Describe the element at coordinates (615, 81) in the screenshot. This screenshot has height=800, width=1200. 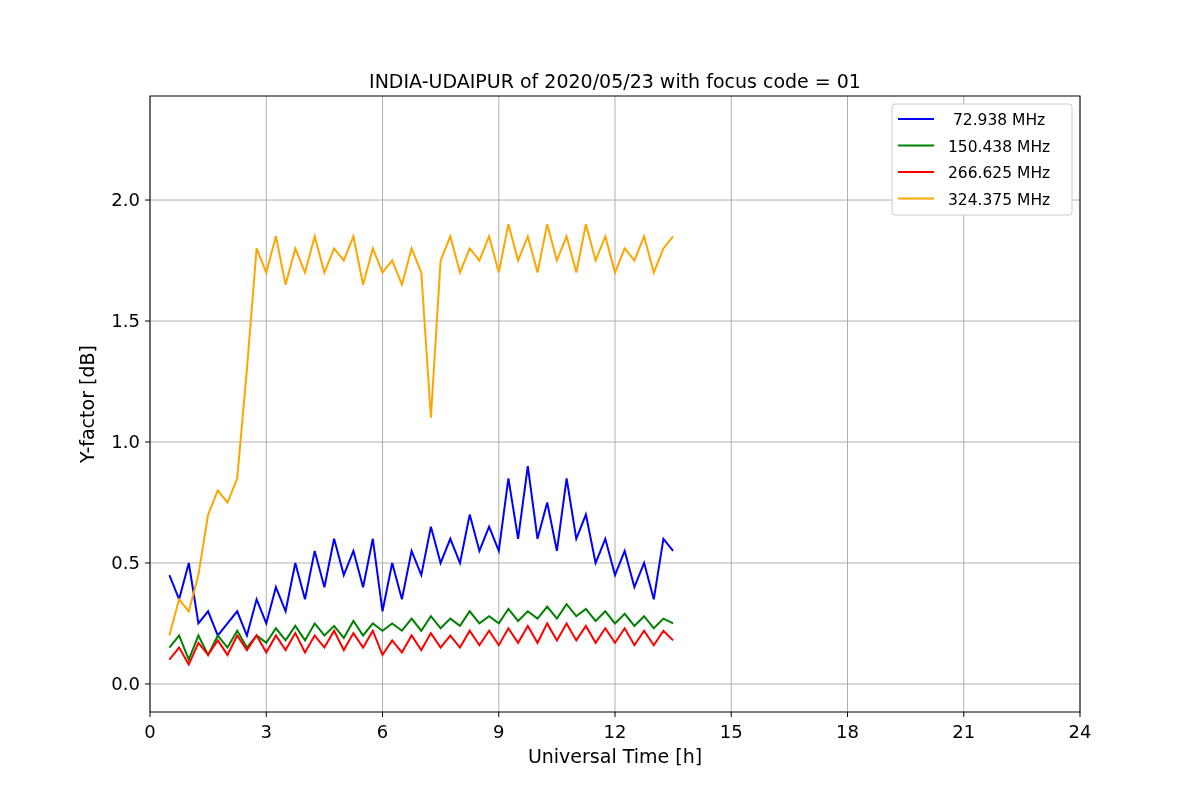
I see `chart-title: INDIA-UDAIPUR of 2020/05/23 with focus code = 01` at that location.